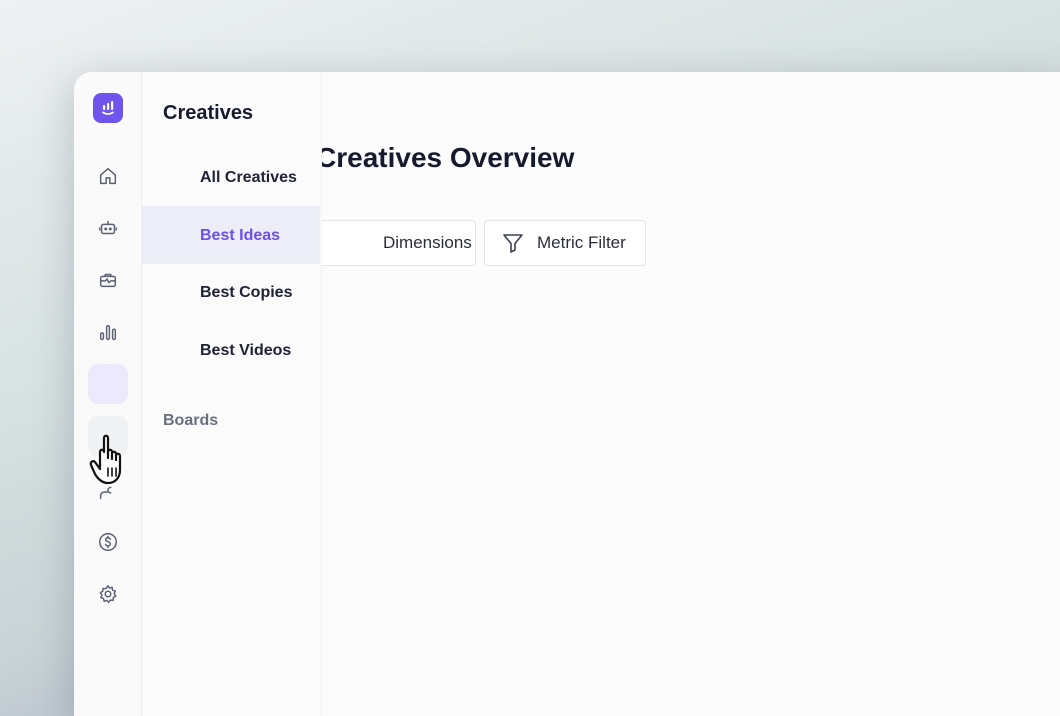 This screenshot has height=716, width=1060. What do you see at coordinates (240, 235) in the screenshot?
I see `flyout-item-label: Best Ideas` at bounding box center [240, 235].